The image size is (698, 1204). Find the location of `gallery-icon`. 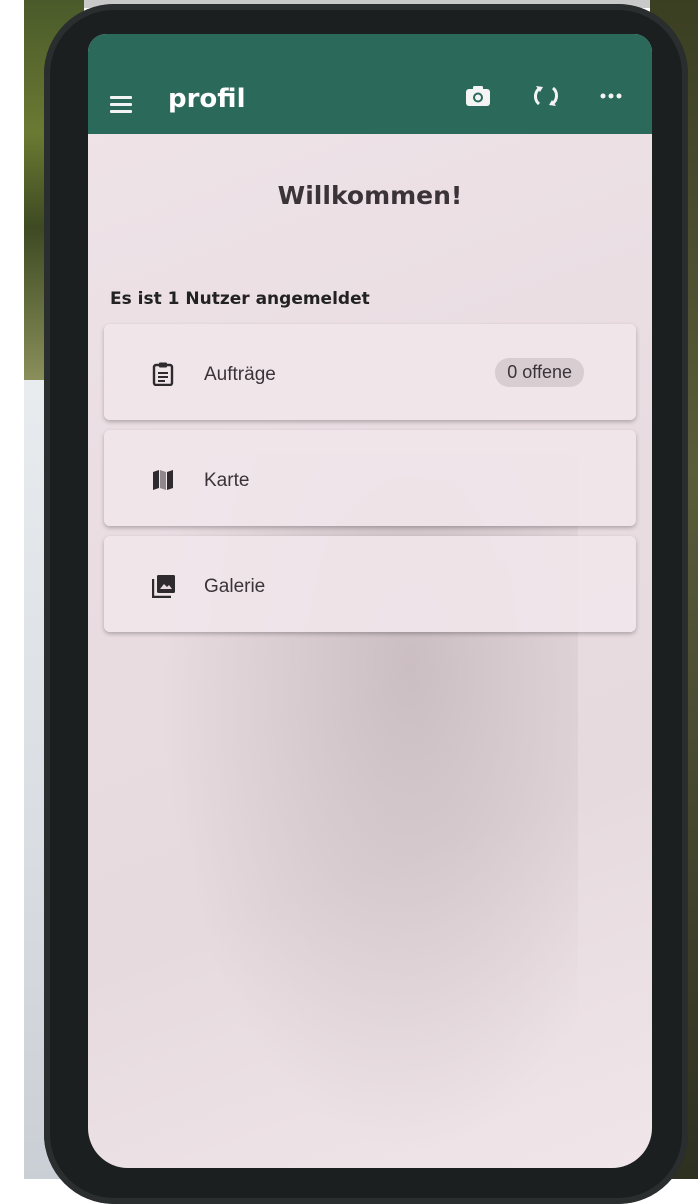

gallery-icon is located at coordinates (163, 586).